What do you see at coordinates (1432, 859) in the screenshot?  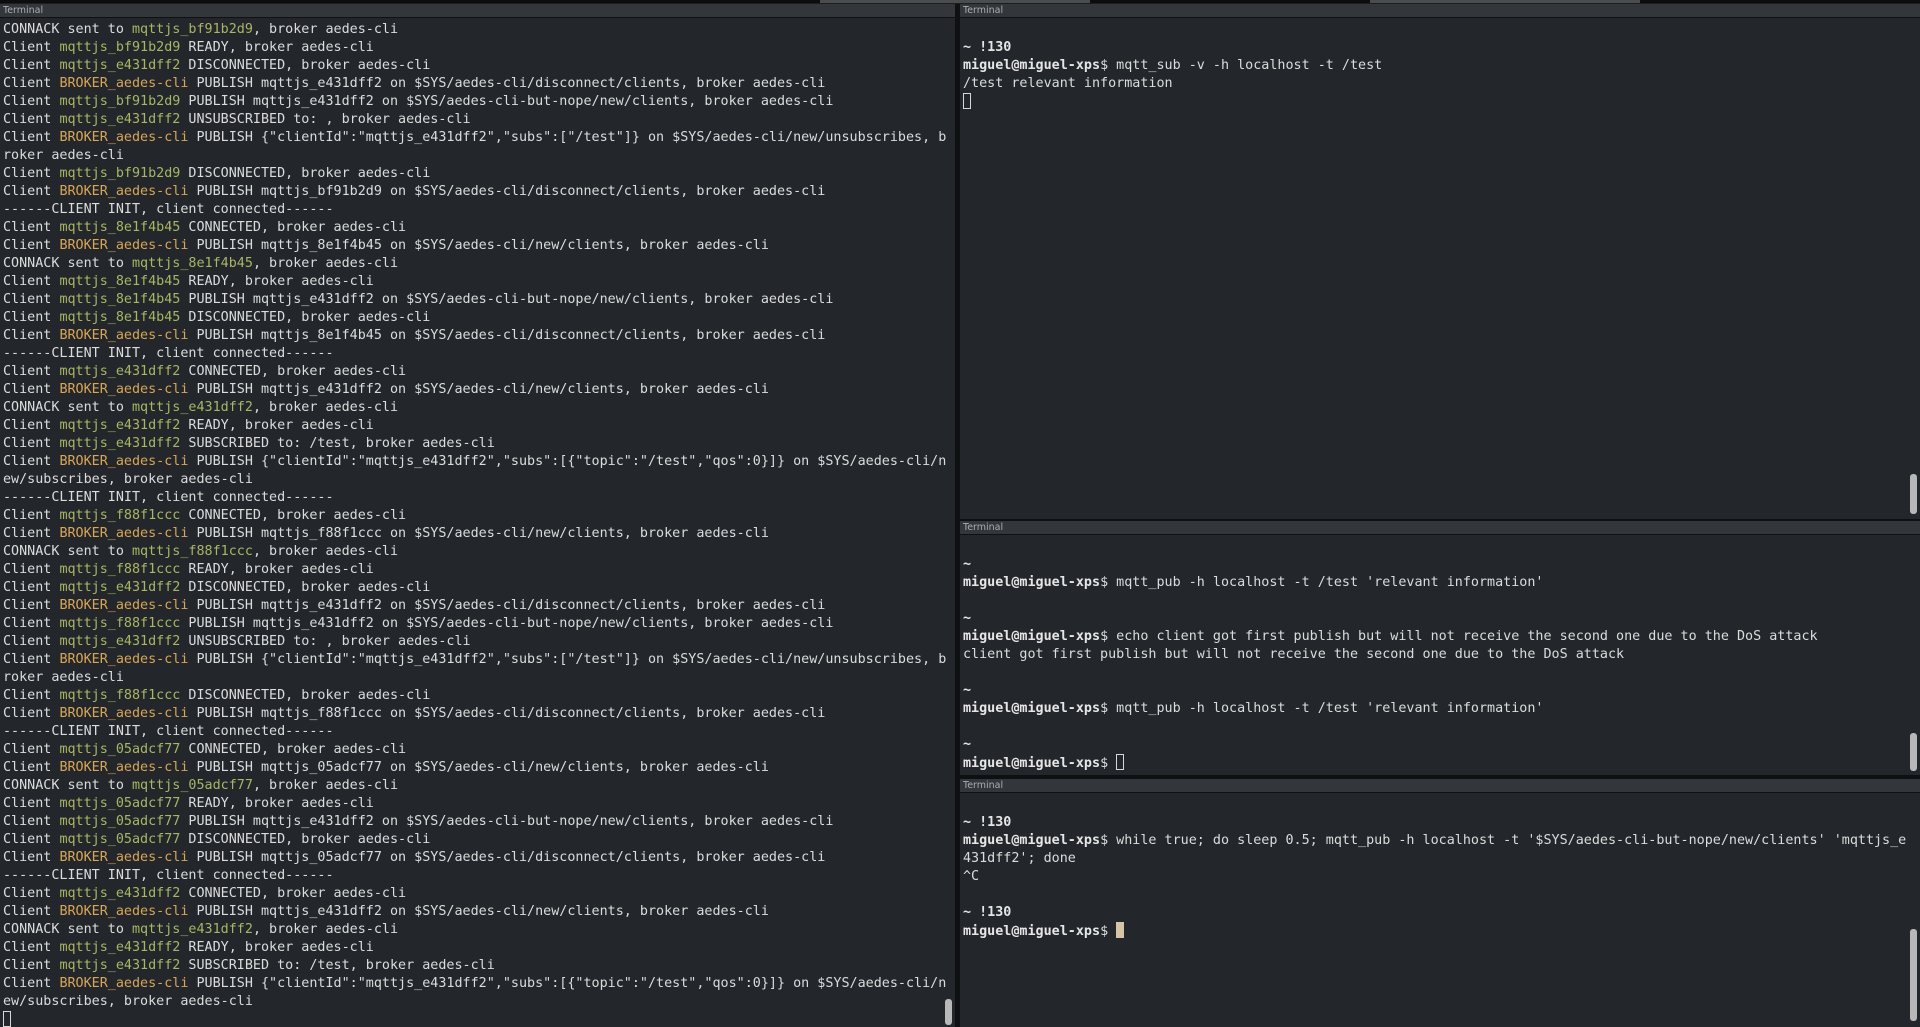 I see `terminal-line: 431dff2'; done` at bounding box center [1432, 859].